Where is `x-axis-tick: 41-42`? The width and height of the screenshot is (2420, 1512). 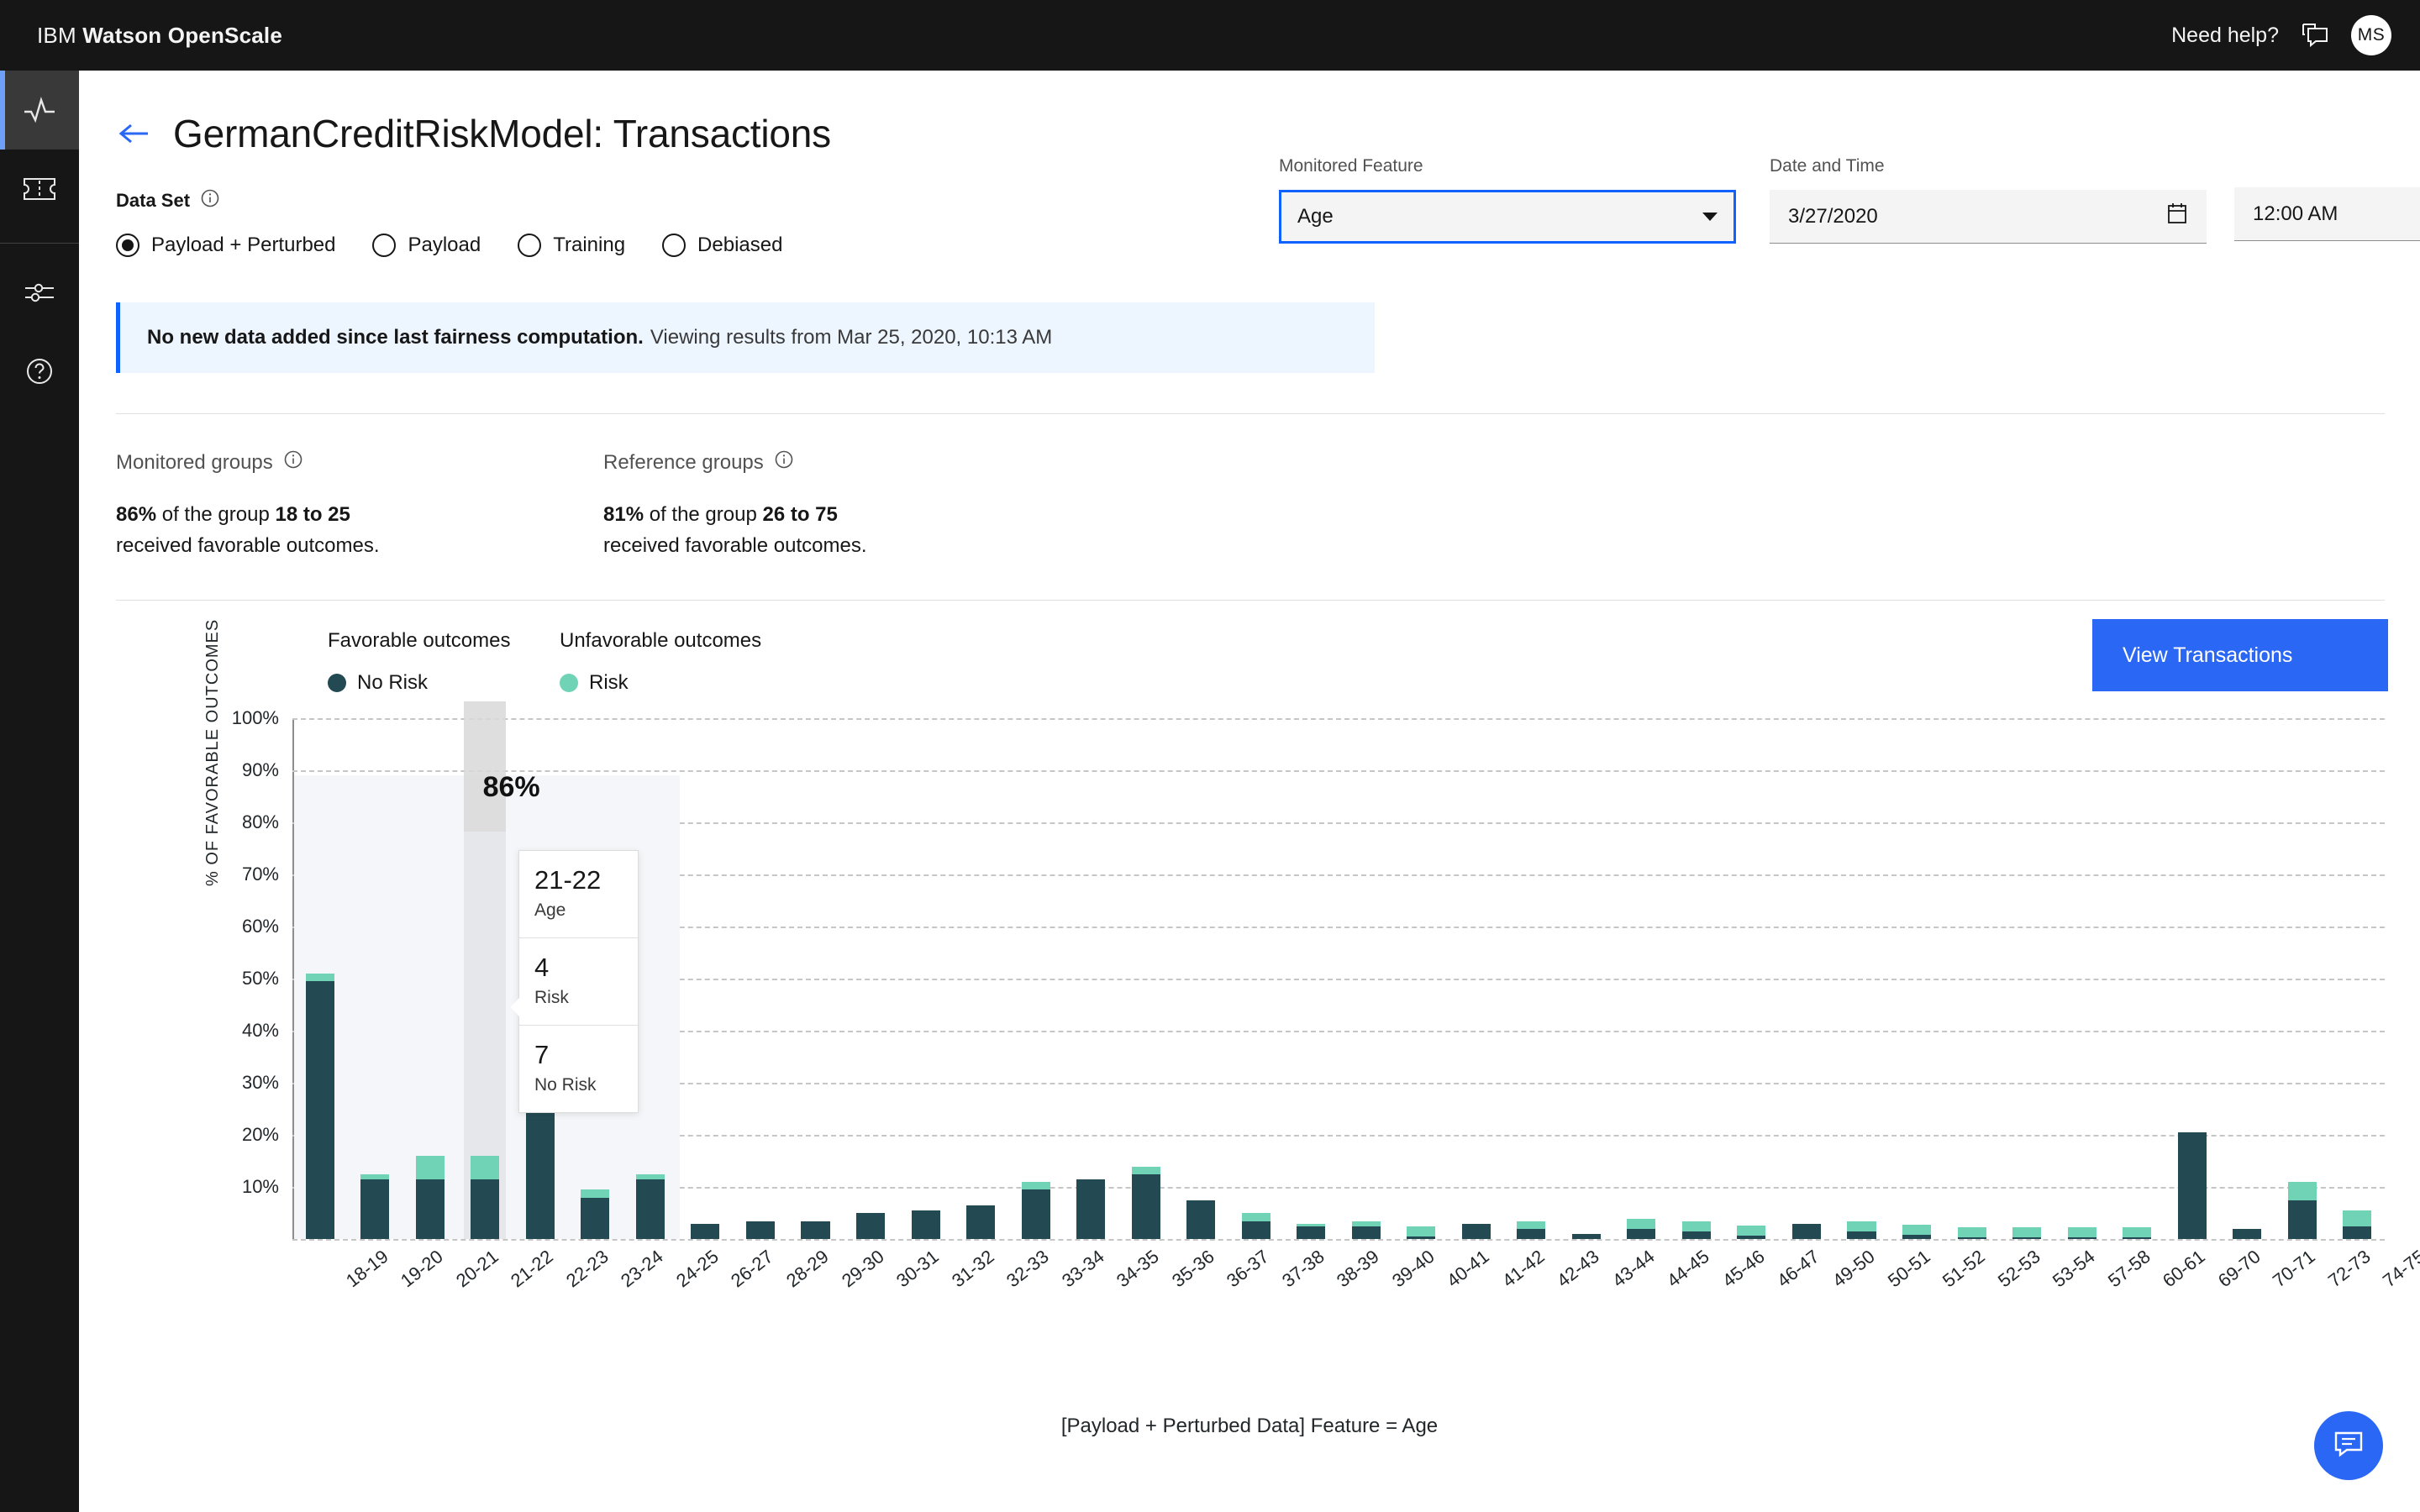 x-axis-tick: 41-42 is located at coordinates (1523, 1269).